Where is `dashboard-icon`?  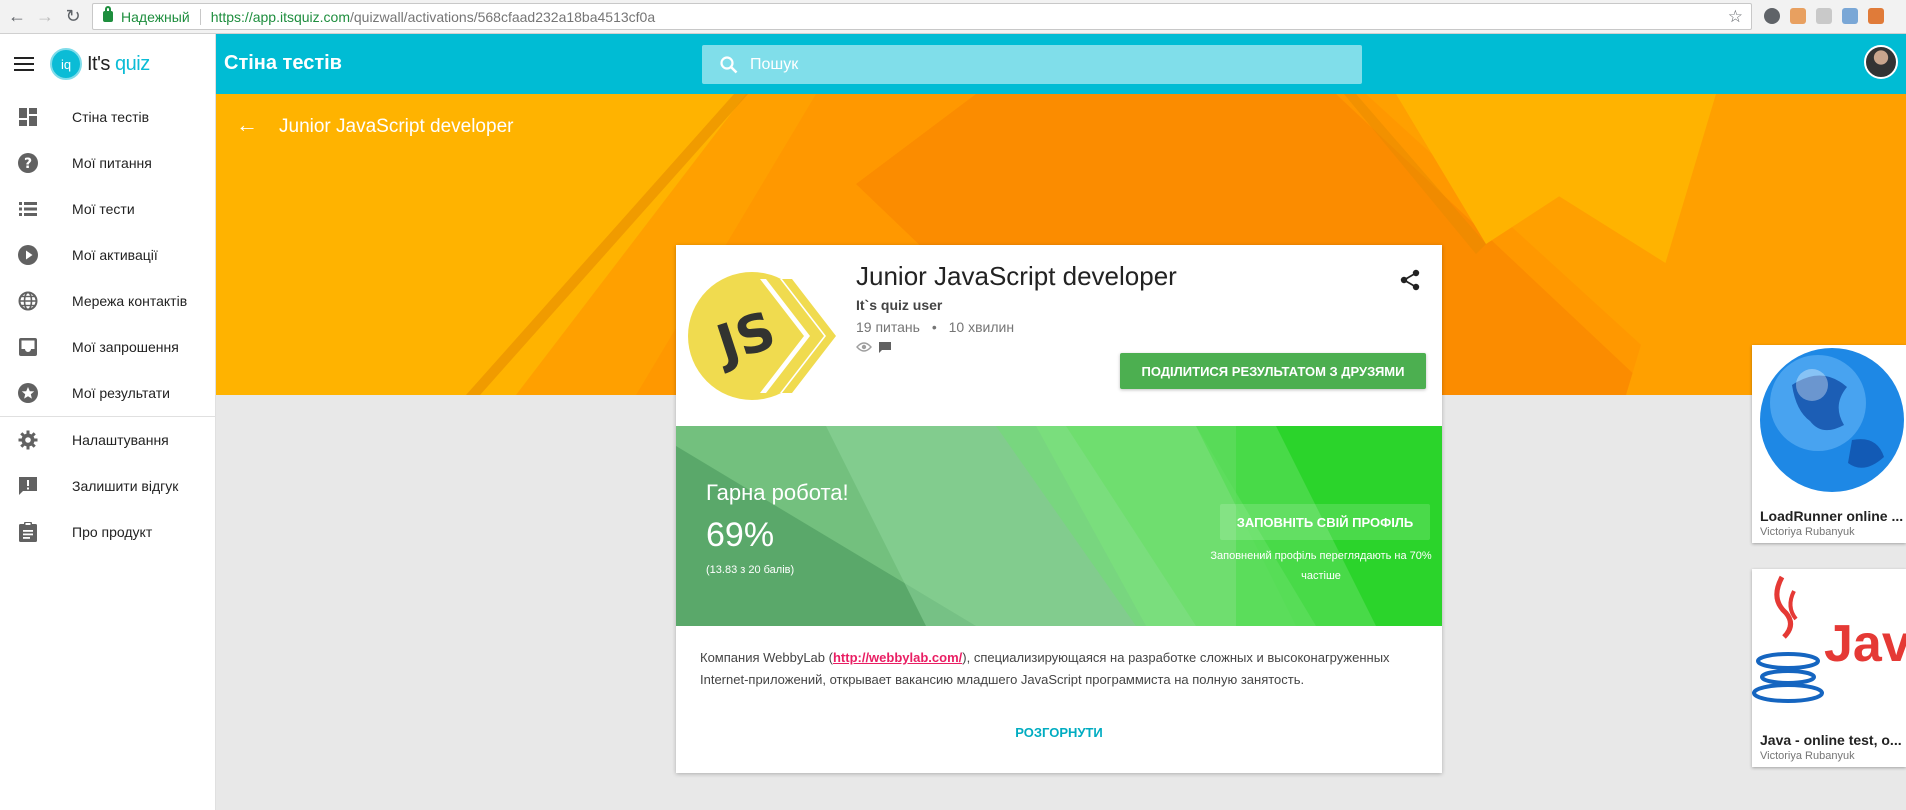
dashboard-icon is located at coordinates (28, 117).